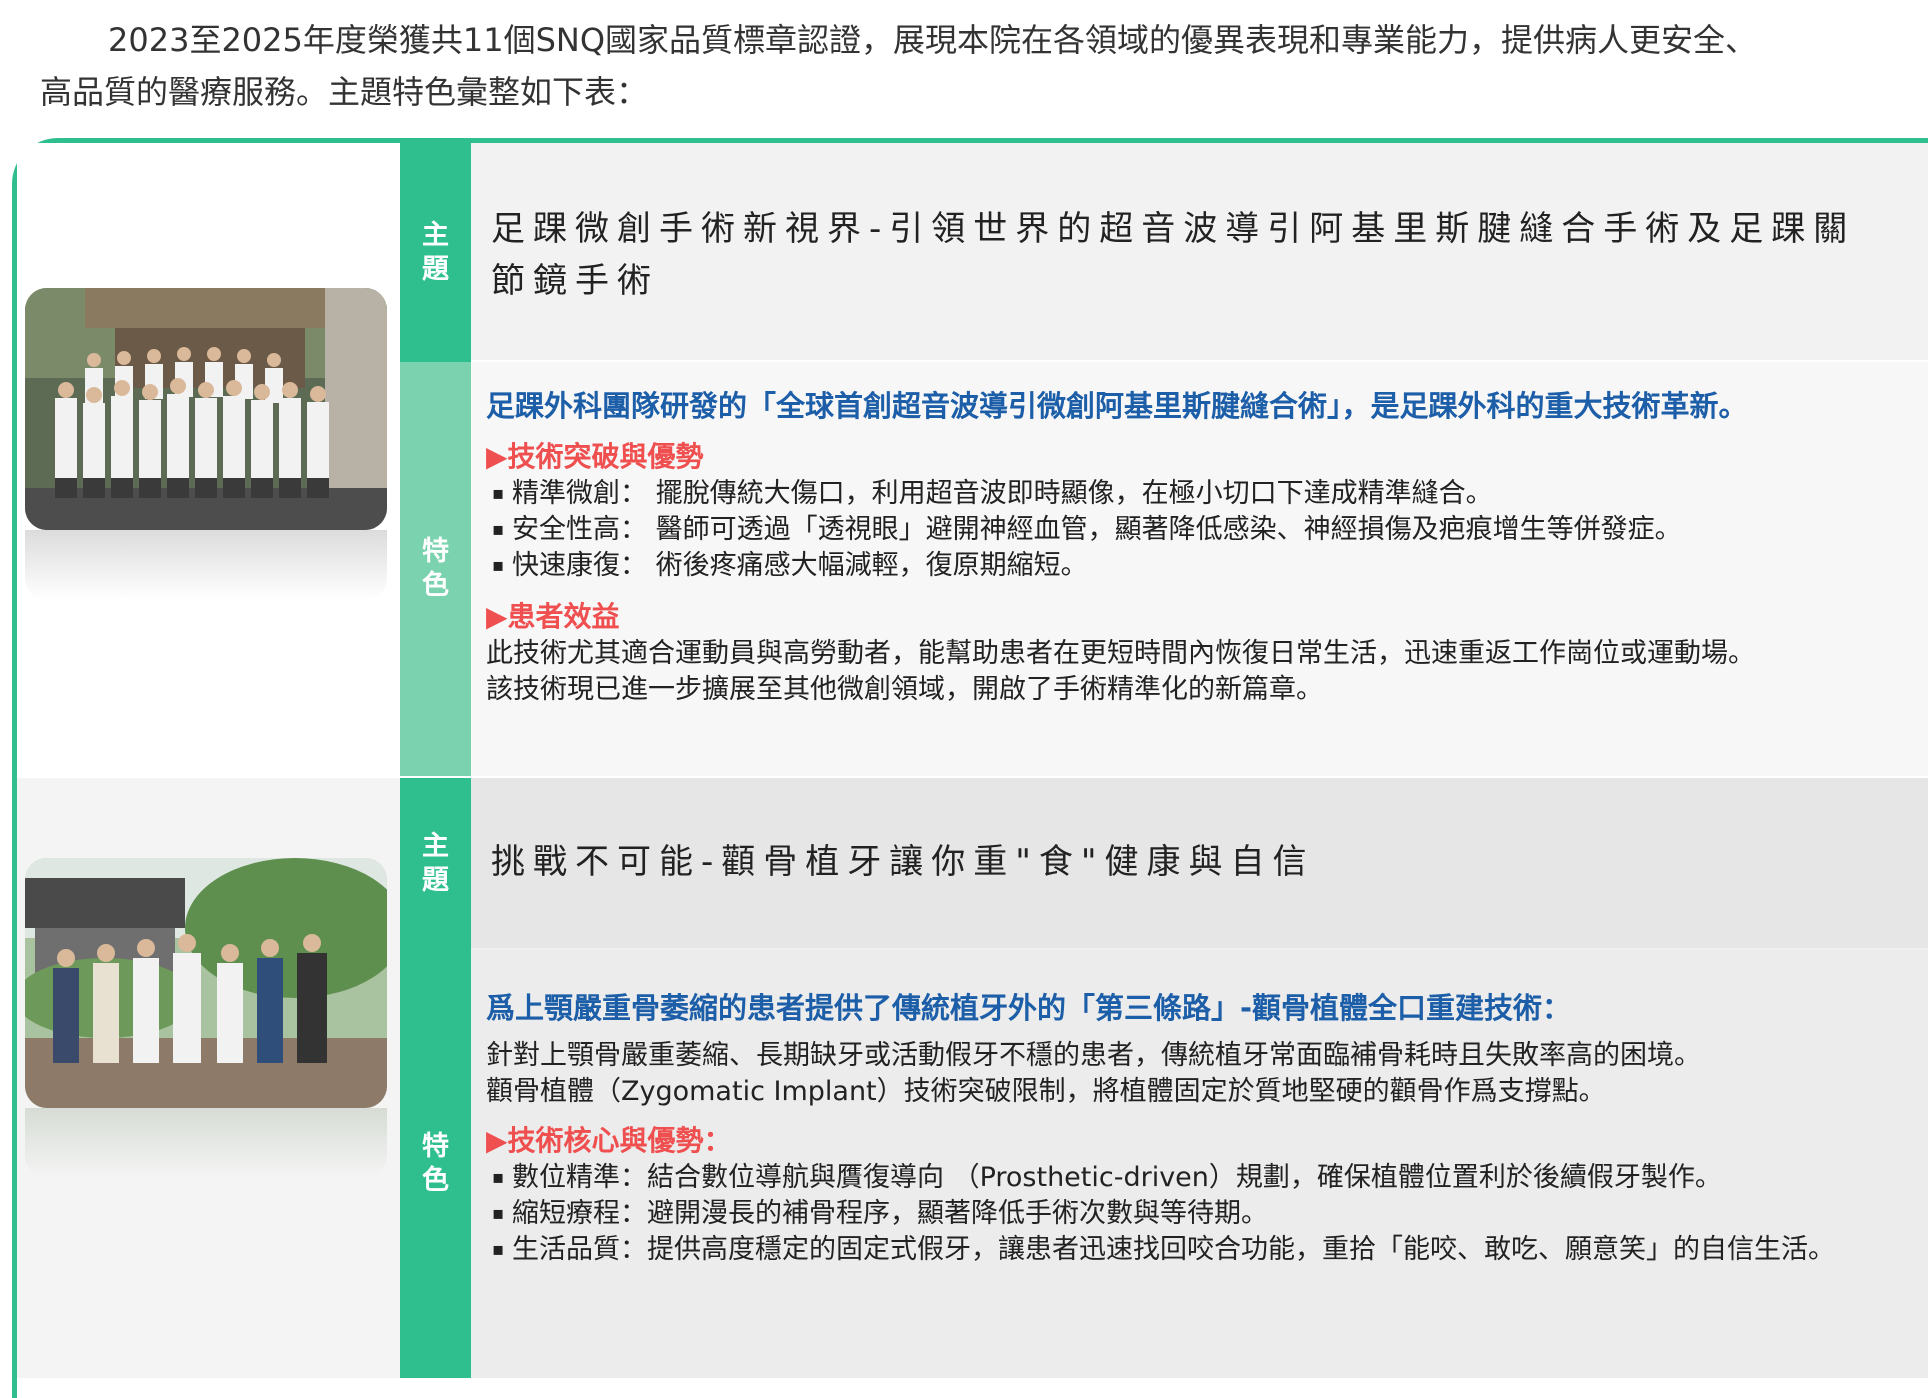  I want to click on team-photo-foot-ankle, so click(206, 409).